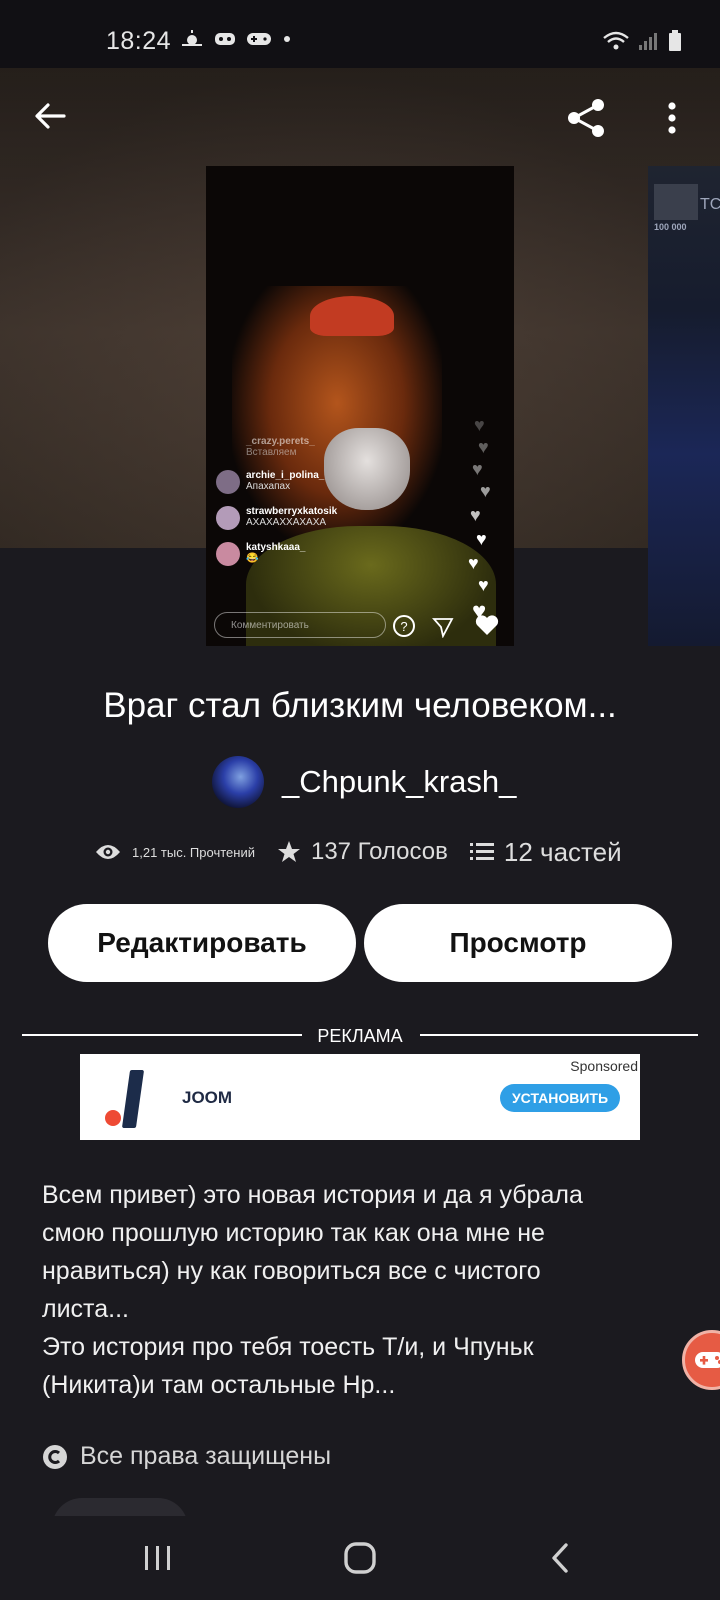 The height and width of the screenshot is (1600, 720). I want to click on battery-icon, so click(675, 40).